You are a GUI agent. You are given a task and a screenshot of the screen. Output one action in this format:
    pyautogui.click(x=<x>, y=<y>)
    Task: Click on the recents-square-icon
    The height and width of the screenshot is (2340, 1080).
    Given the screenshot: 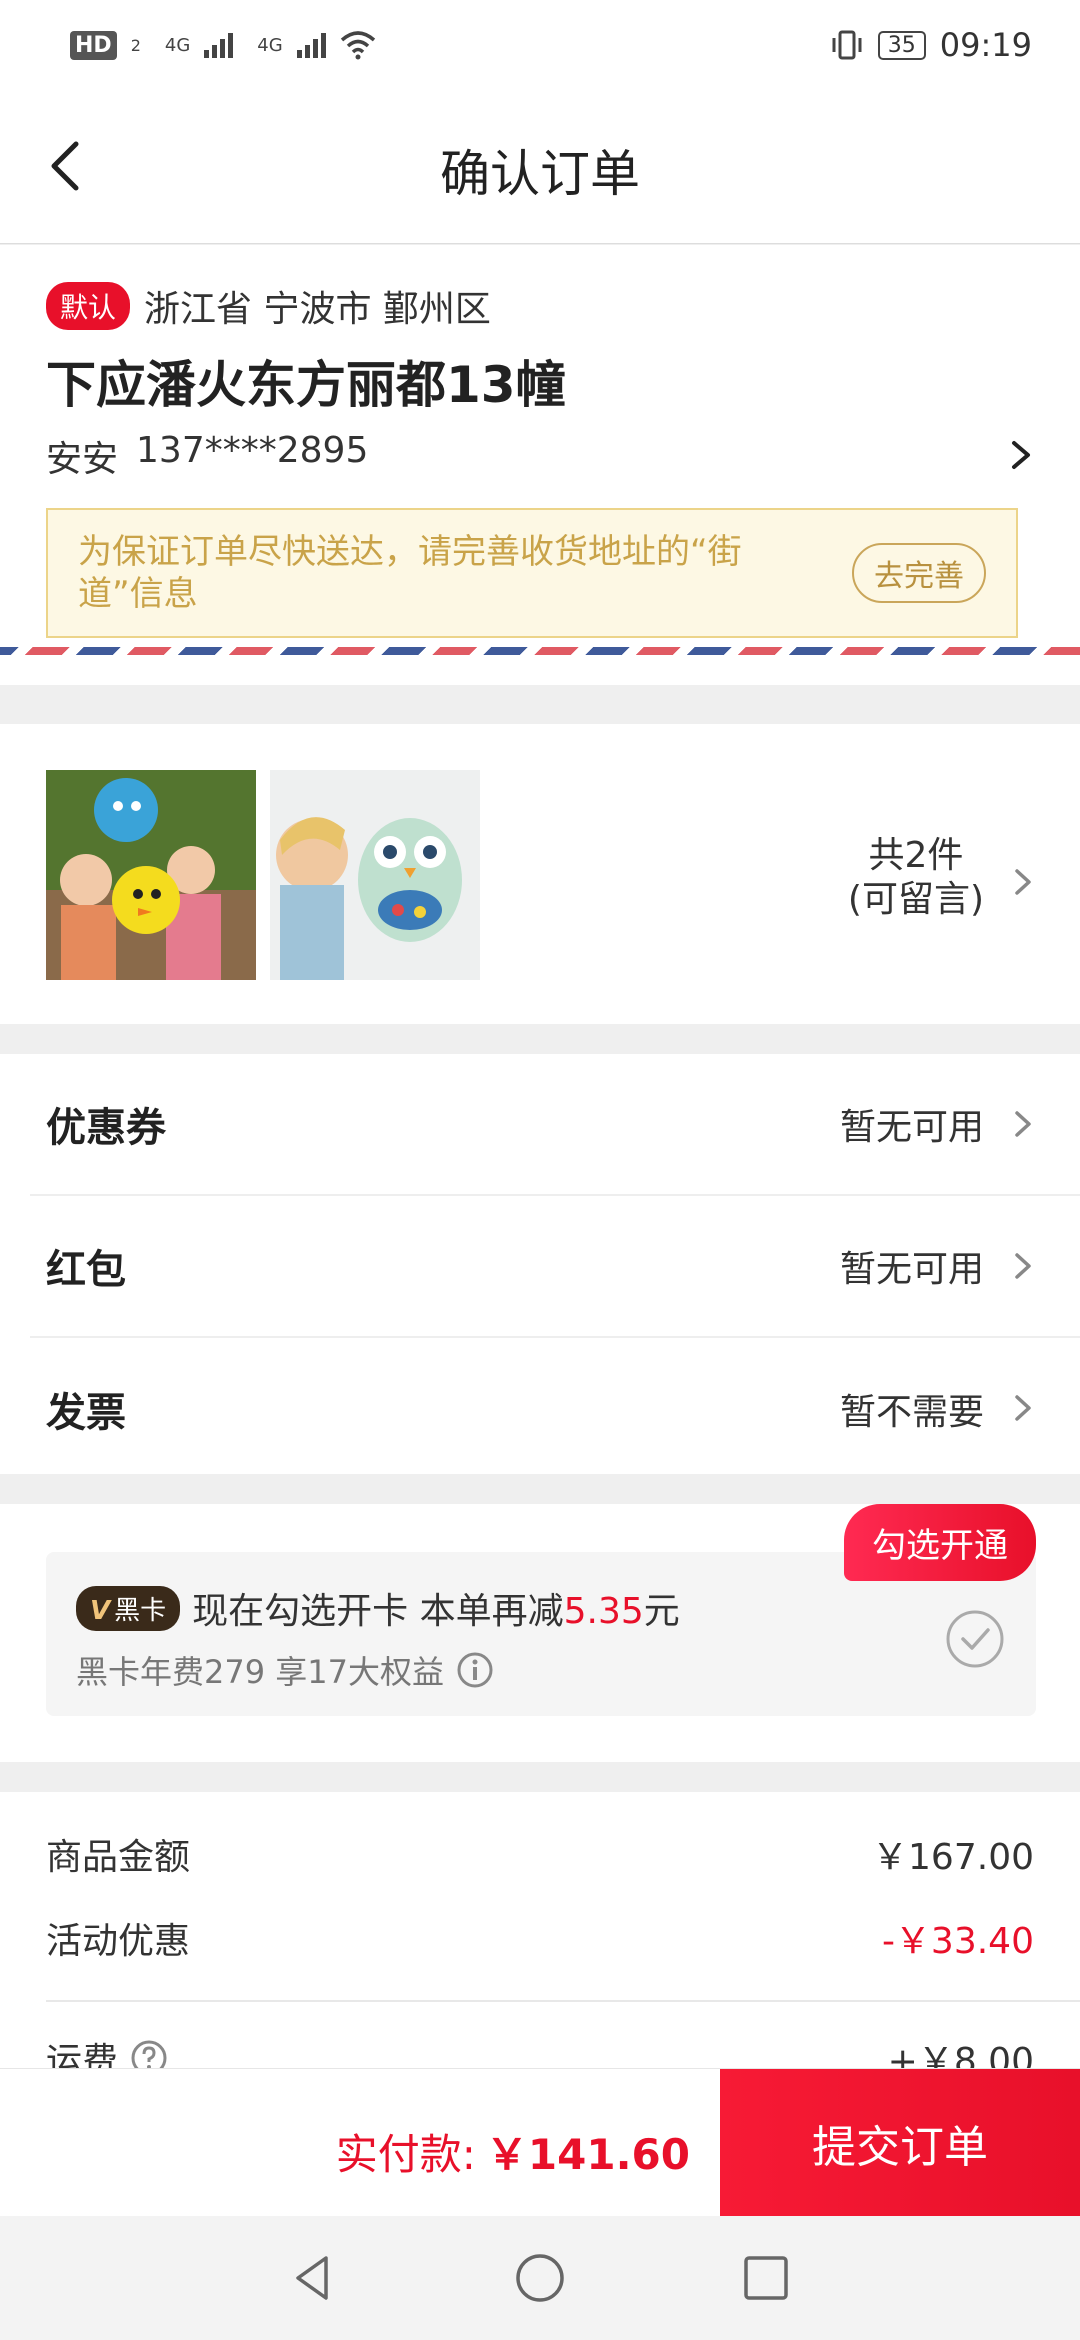 What is the action you would take?
    pyautogui.click(x=766, y=2278)
    